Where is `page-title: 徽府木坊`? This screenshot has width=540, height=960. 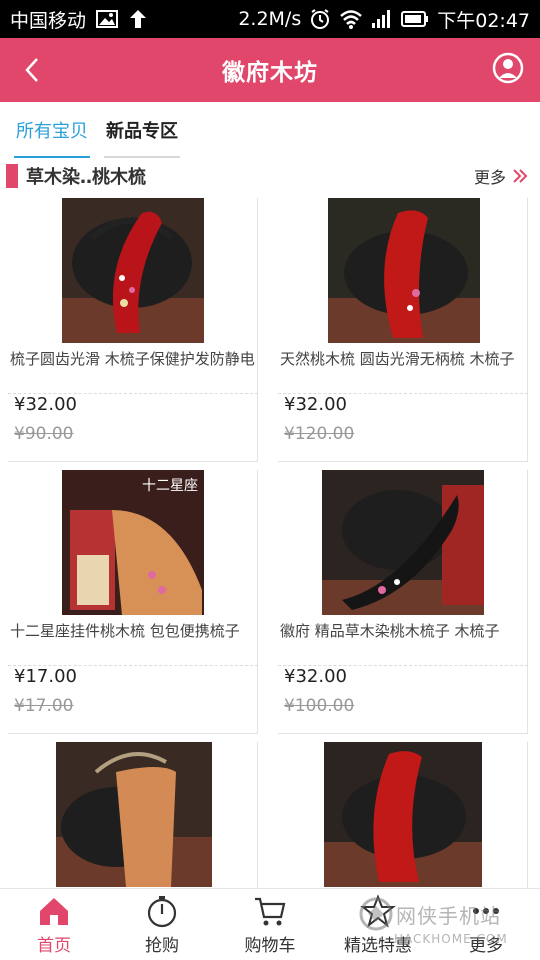
page-title: 徽府木坊 is located at coordinates (270, 73).